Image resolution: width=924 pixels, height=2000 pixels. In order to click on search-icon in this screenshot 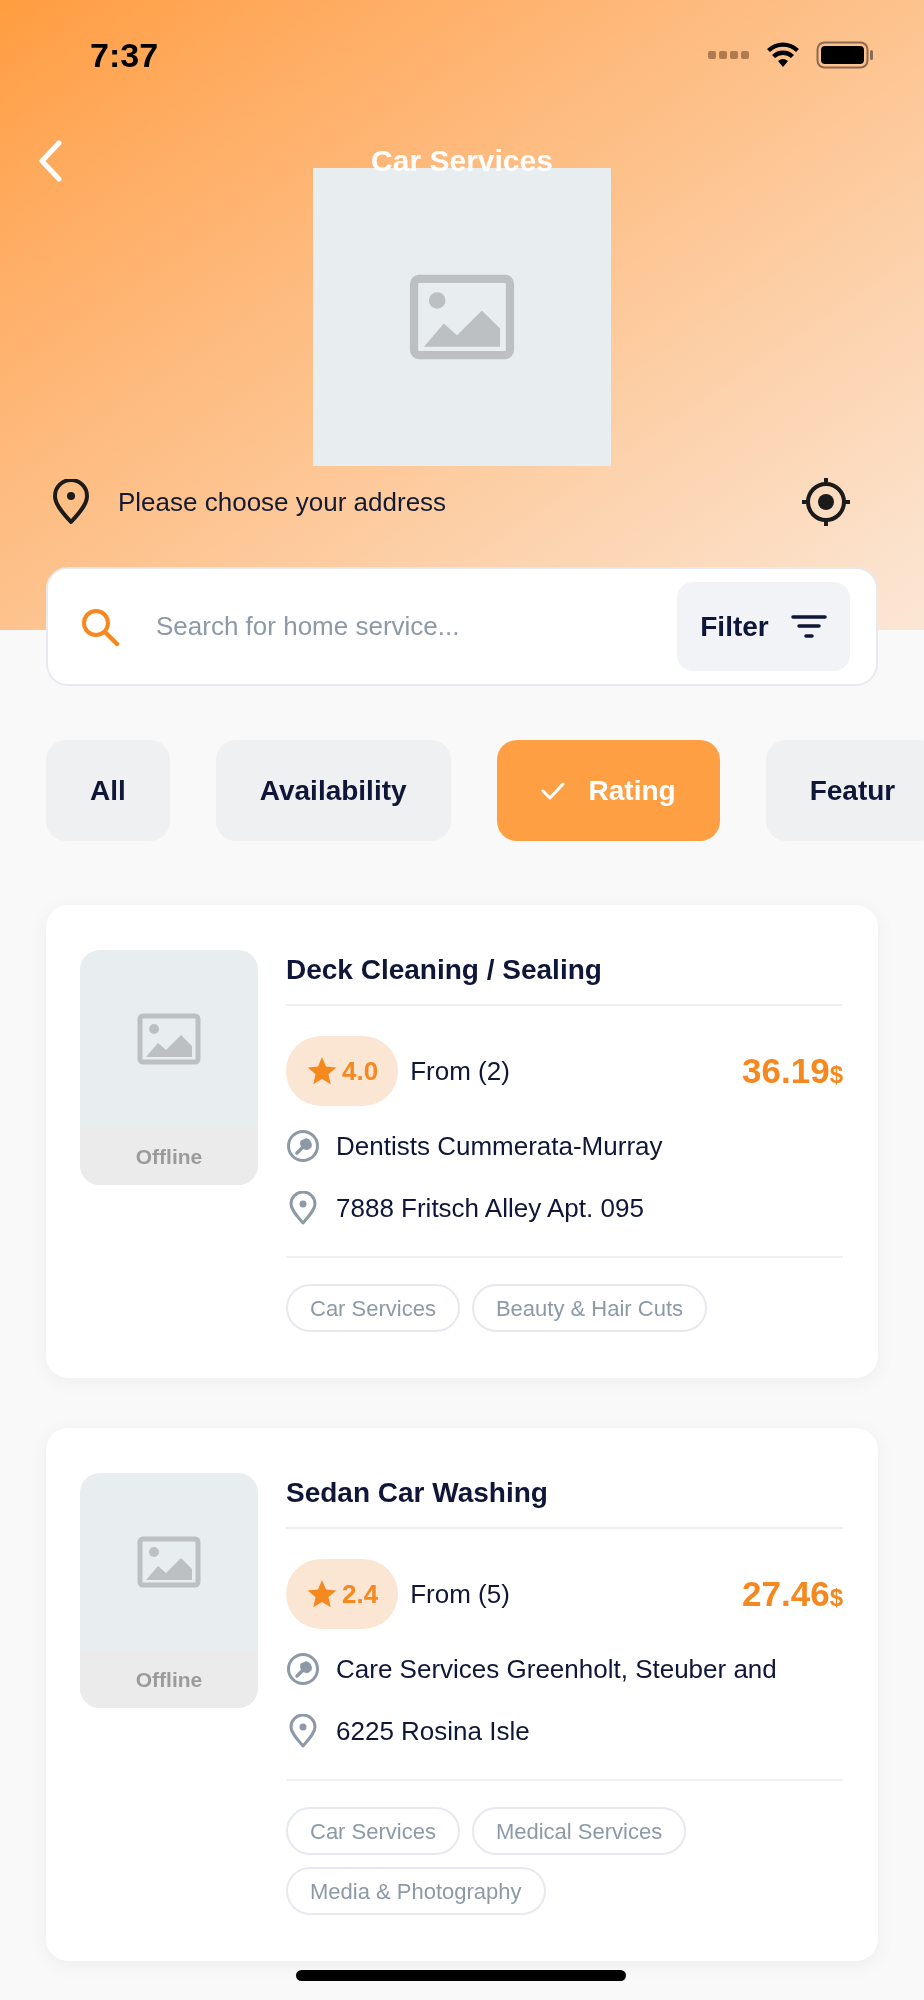, I will do `click(100, 626)`.